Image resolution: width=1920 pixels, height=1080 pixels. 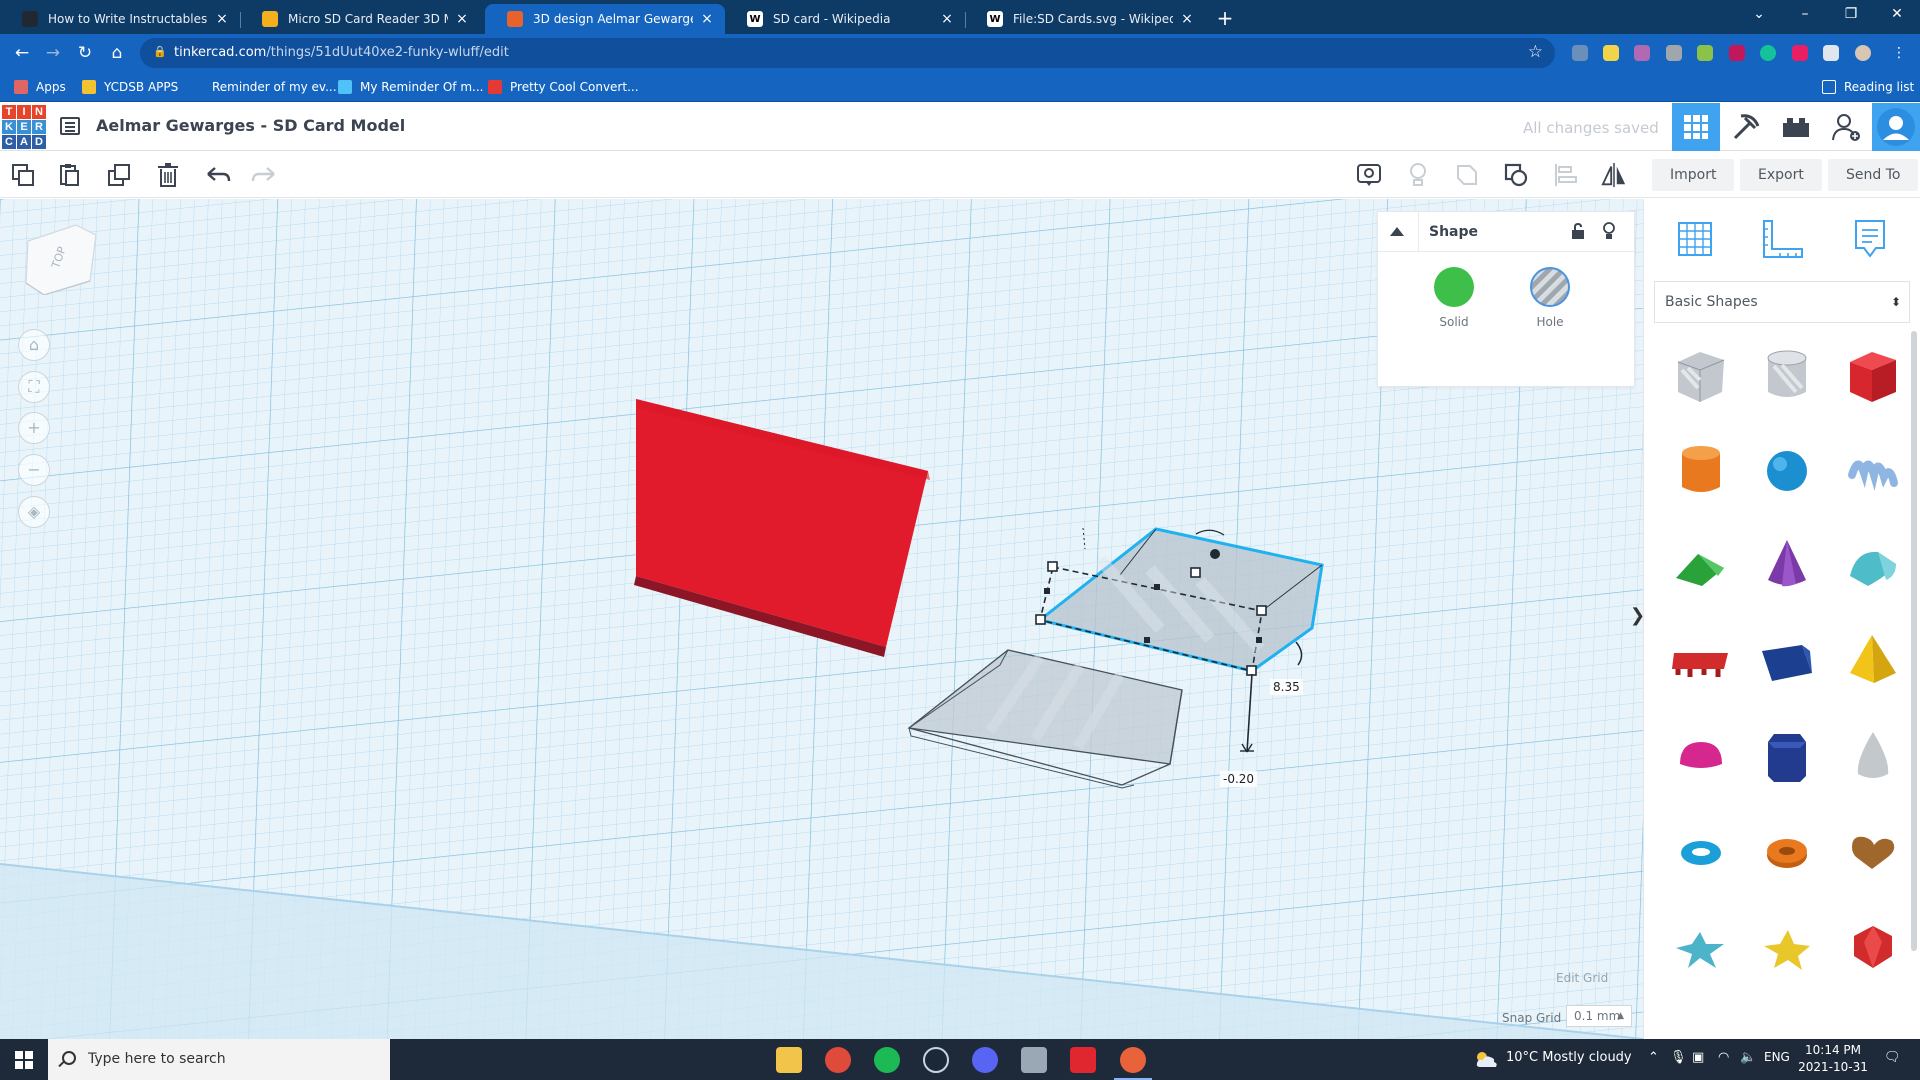 What do you see at coordinates (1787, 565) in the screenshot?
I see `shape-cone` at bounding box center [1787, 565].